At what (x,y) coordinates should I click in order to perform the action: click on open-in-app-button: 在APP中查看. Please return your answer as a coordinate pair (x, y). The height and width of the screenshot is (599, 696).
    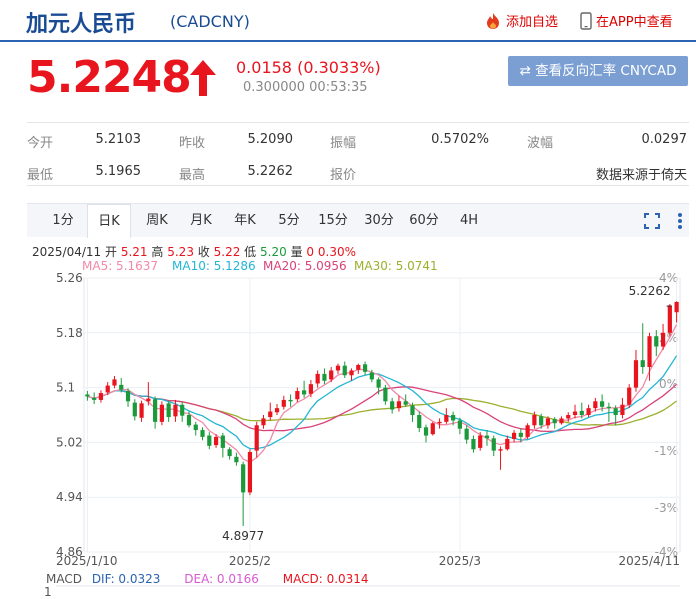
    Looking at the image, I should click on (626, 20).